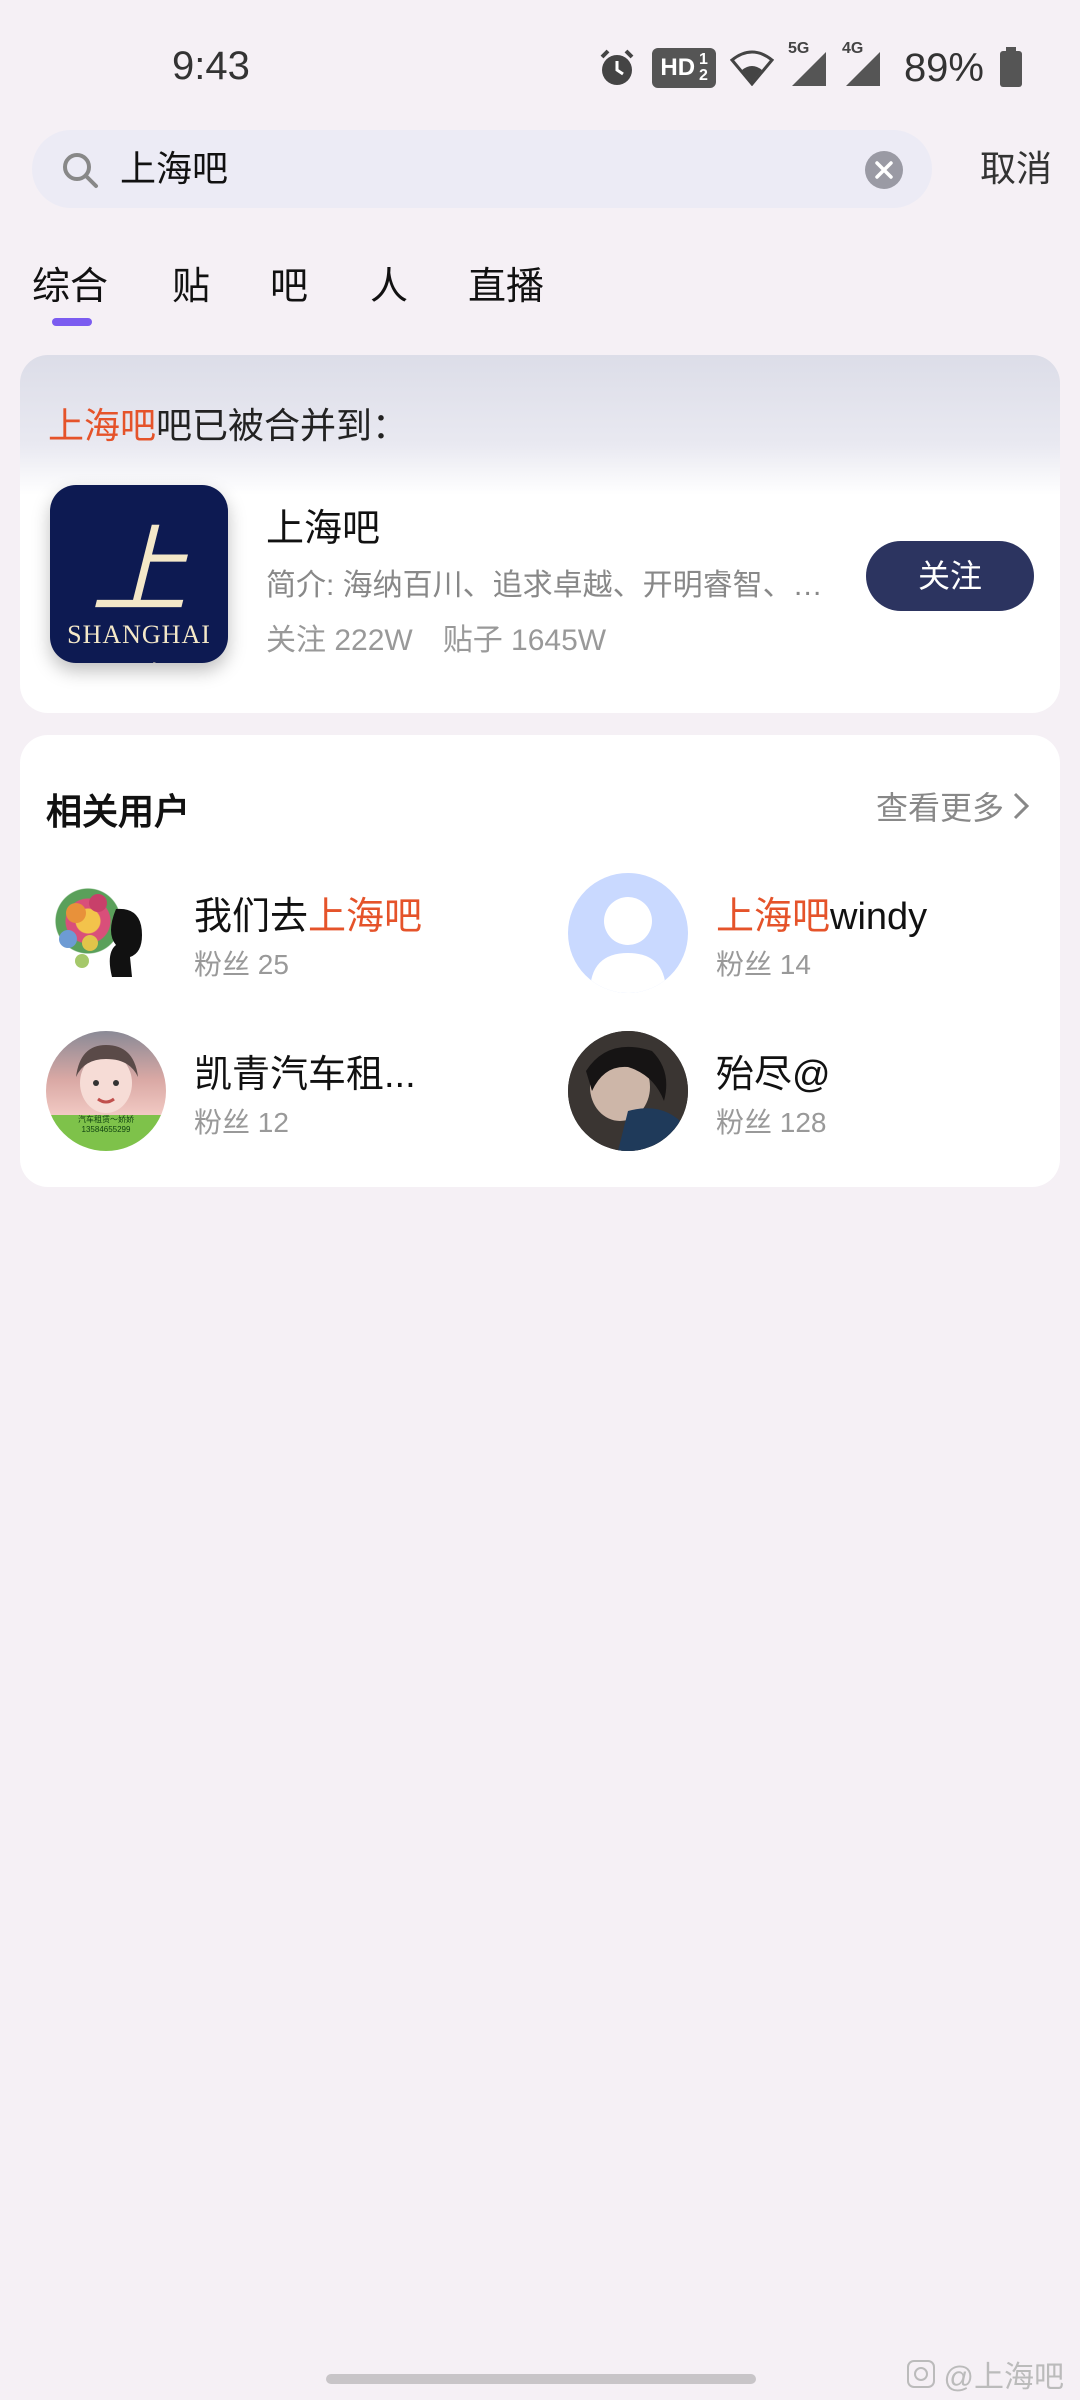  I want to click on bar-logo: 上海 SHANGHAI, so click(139, 574).